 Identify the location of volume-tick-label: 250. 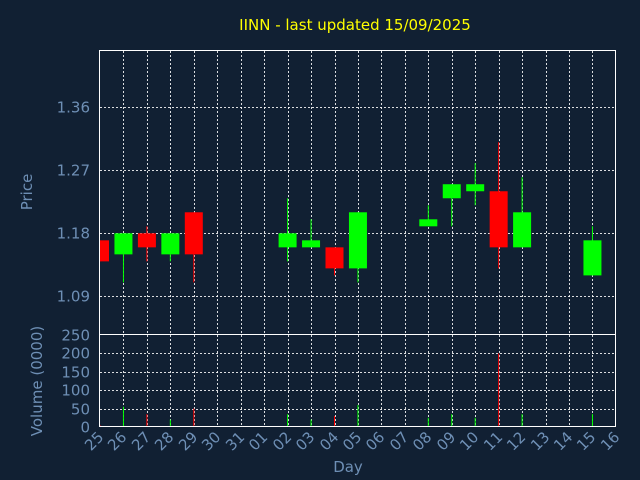
(75, 336).